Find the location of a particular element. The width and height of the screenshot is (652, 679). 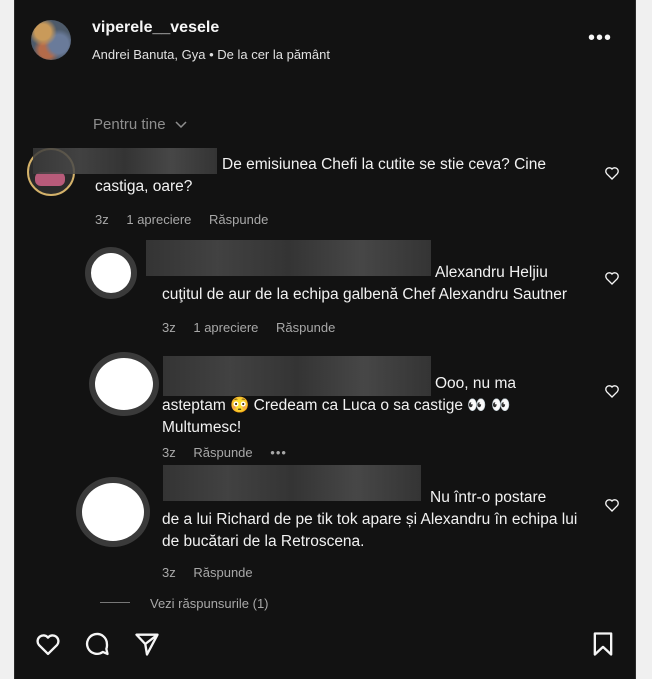

comment-icon is located at coordinates (97, 644).